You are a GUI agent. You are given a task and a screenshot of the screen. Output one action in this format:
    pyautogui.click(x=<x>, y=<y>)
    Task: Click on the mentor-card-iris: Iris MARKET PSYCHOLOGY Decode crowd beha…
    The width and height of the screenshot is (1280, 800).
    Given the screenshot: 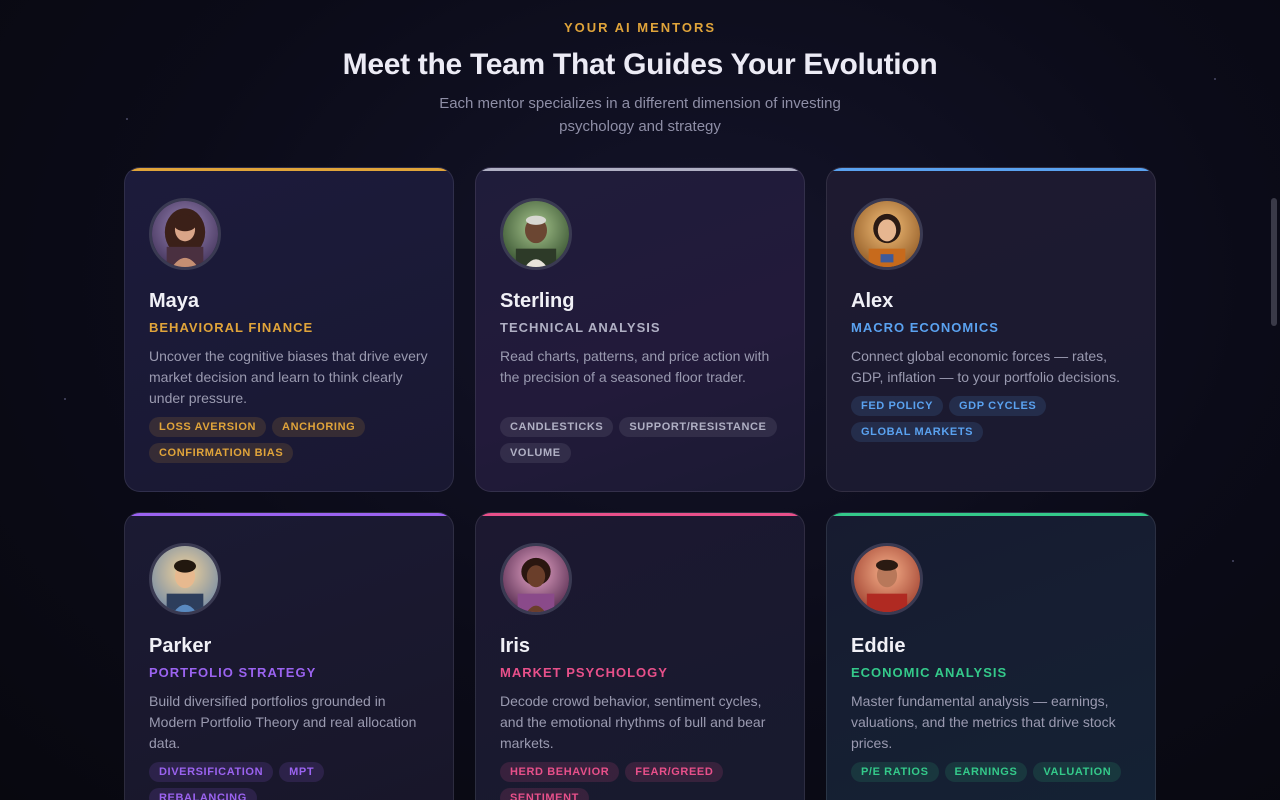 What is the action you would take?
    pyautogui.click(x=640, y=656)
    